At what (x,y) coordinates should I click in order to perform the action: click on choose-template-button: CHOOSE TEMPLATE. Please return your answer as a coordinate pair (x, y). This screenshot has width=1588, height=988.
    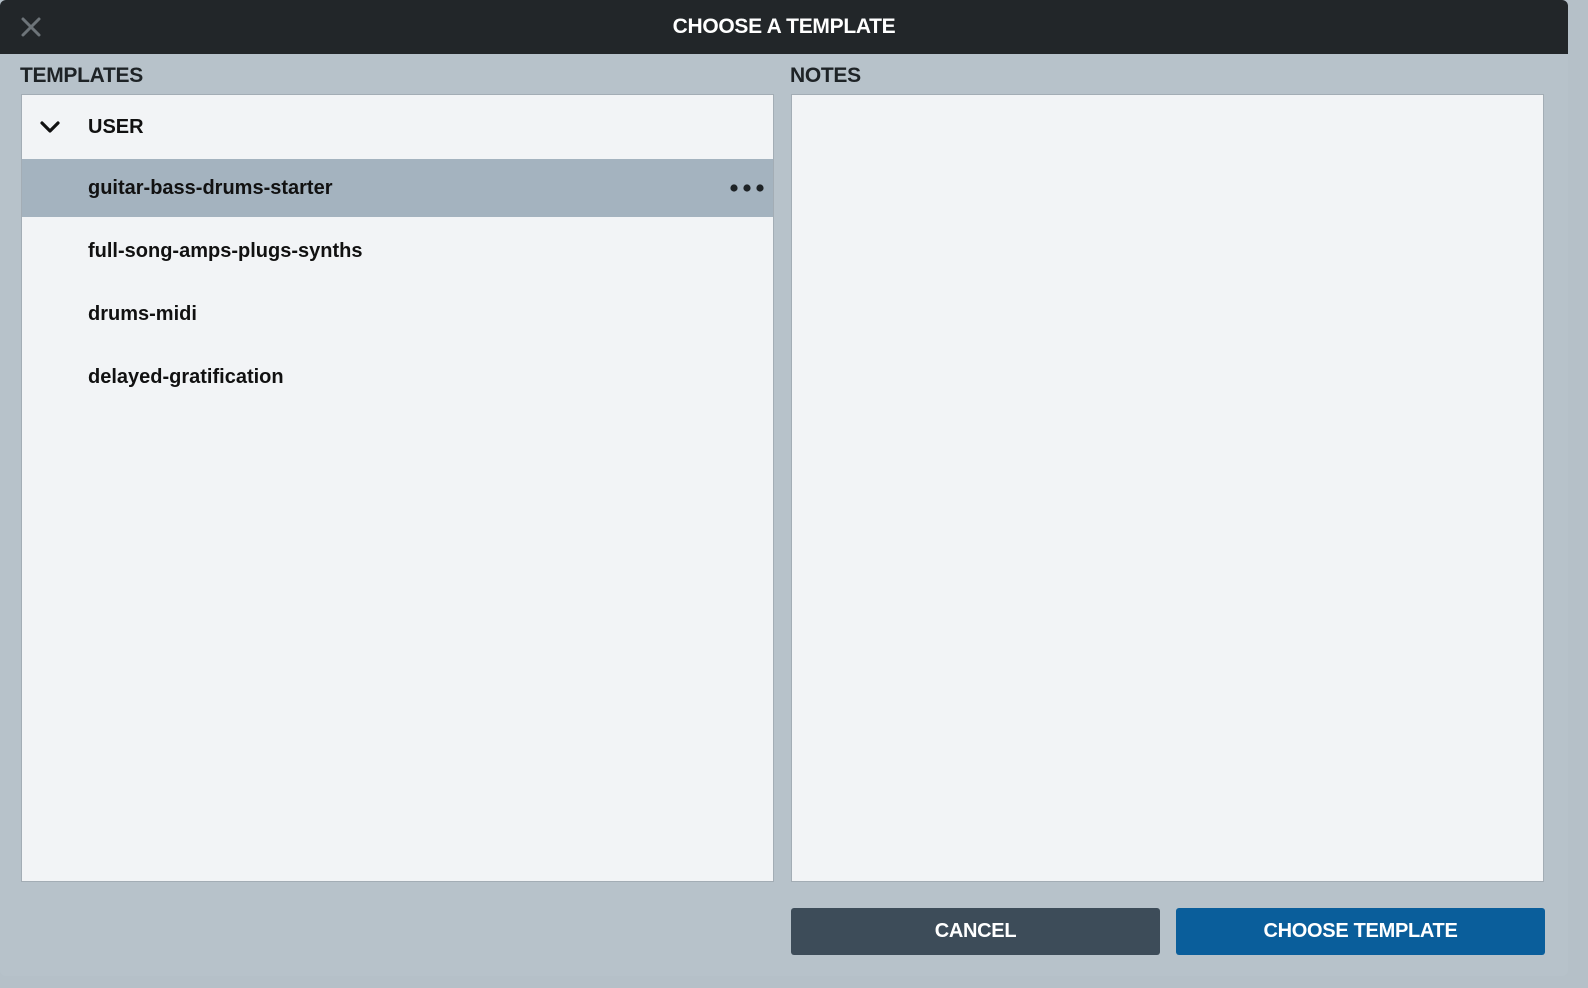
    Looking at the image, I should click on (1360, 931).